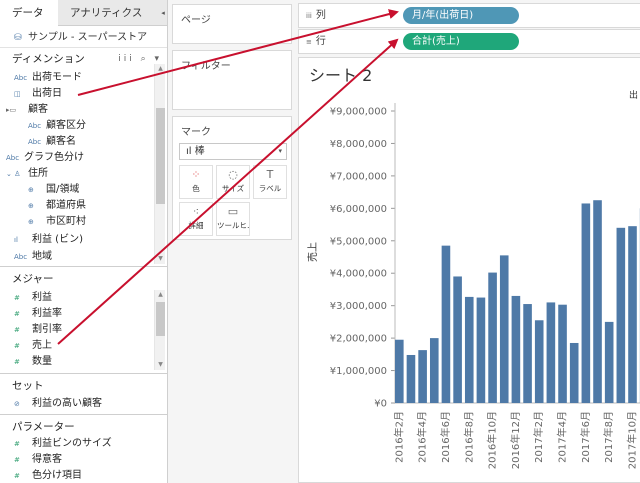 The width and height of the screenshot is (640, 483). I want to click on color-button: ⁘ 色, so click(196, 182).